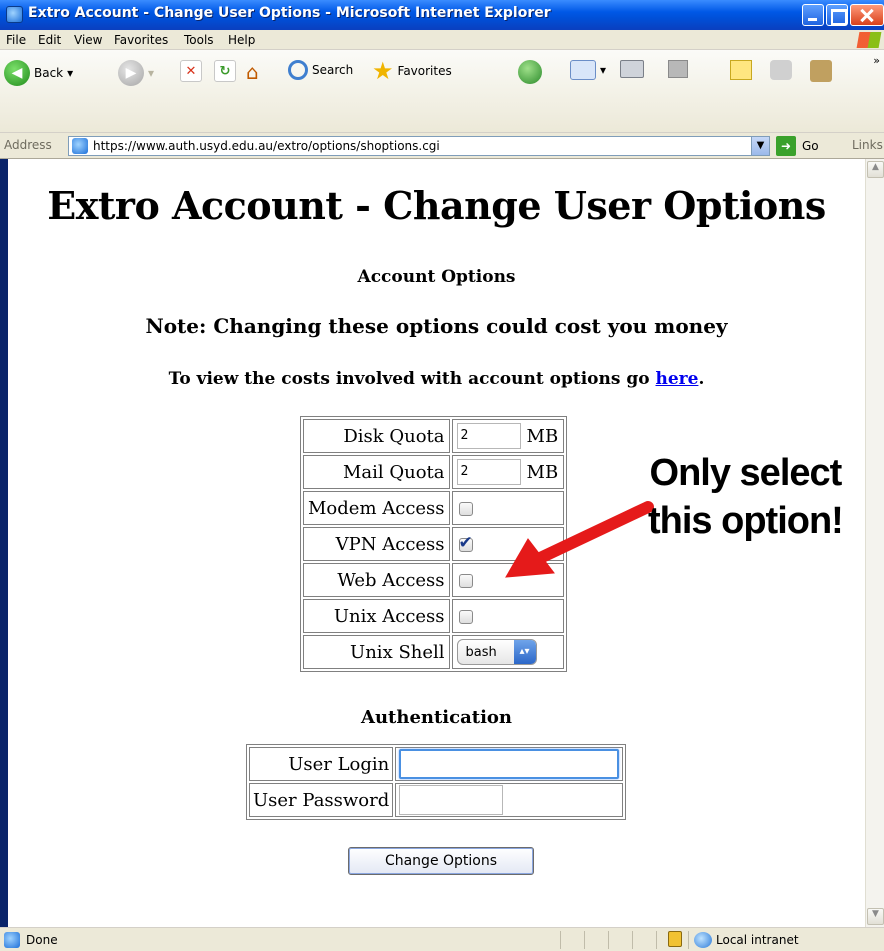  What do you see at coordinates (28, 145) in the screenshot?
I see `address-label: Address` at bounding box center [28, 145].